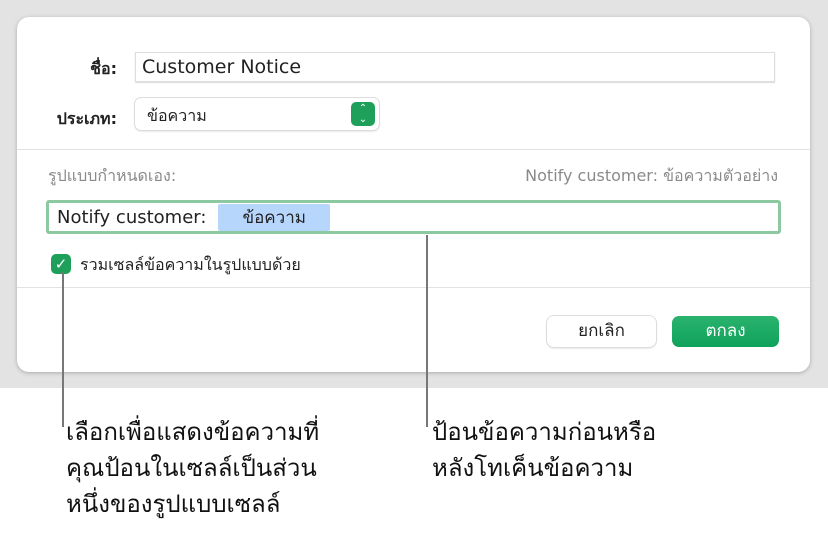  Describe the element at coordinates (413, 217) in the screenshot. I see `format-field: Notify customer: ข้อความ` at that location.